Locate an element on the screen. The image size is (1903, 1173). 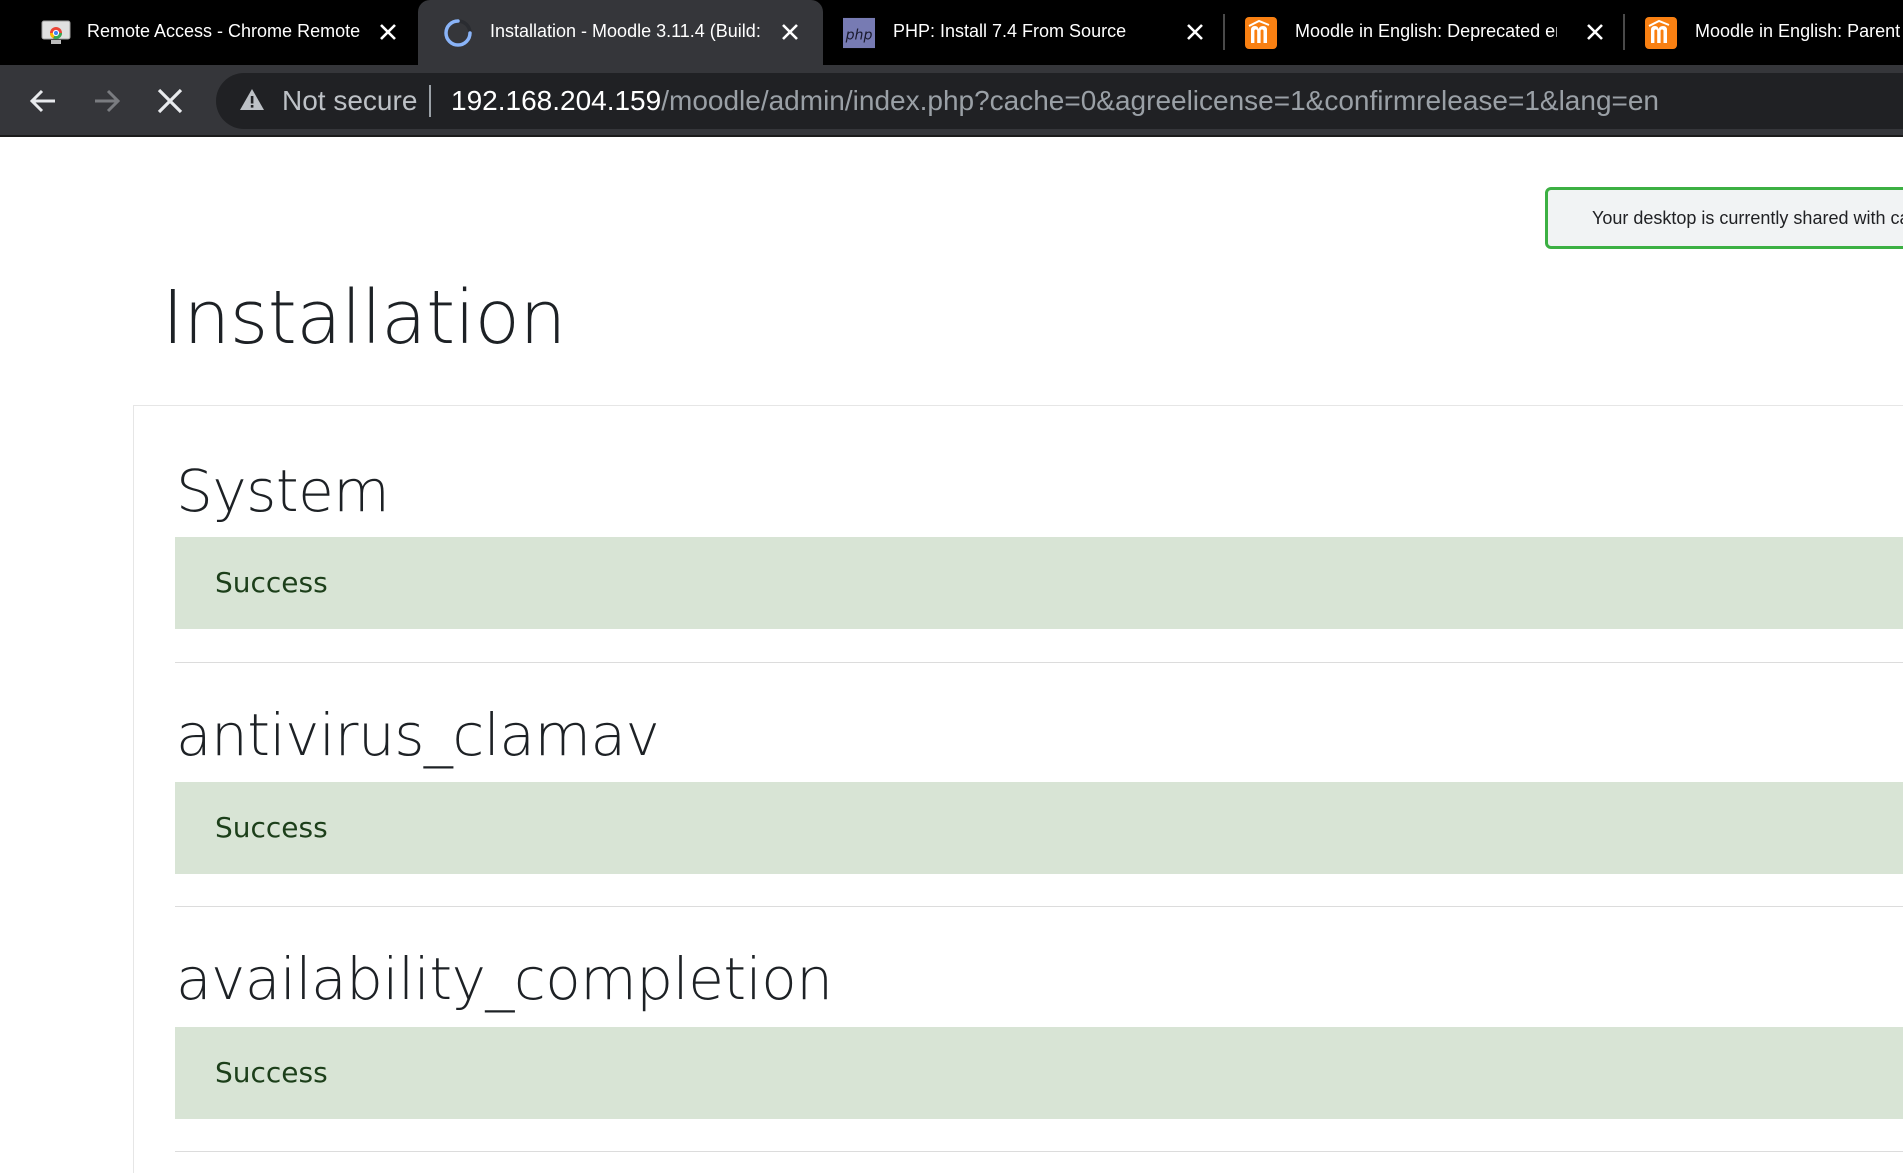
forward-arrow-icon is located at coordinates (107, 101).